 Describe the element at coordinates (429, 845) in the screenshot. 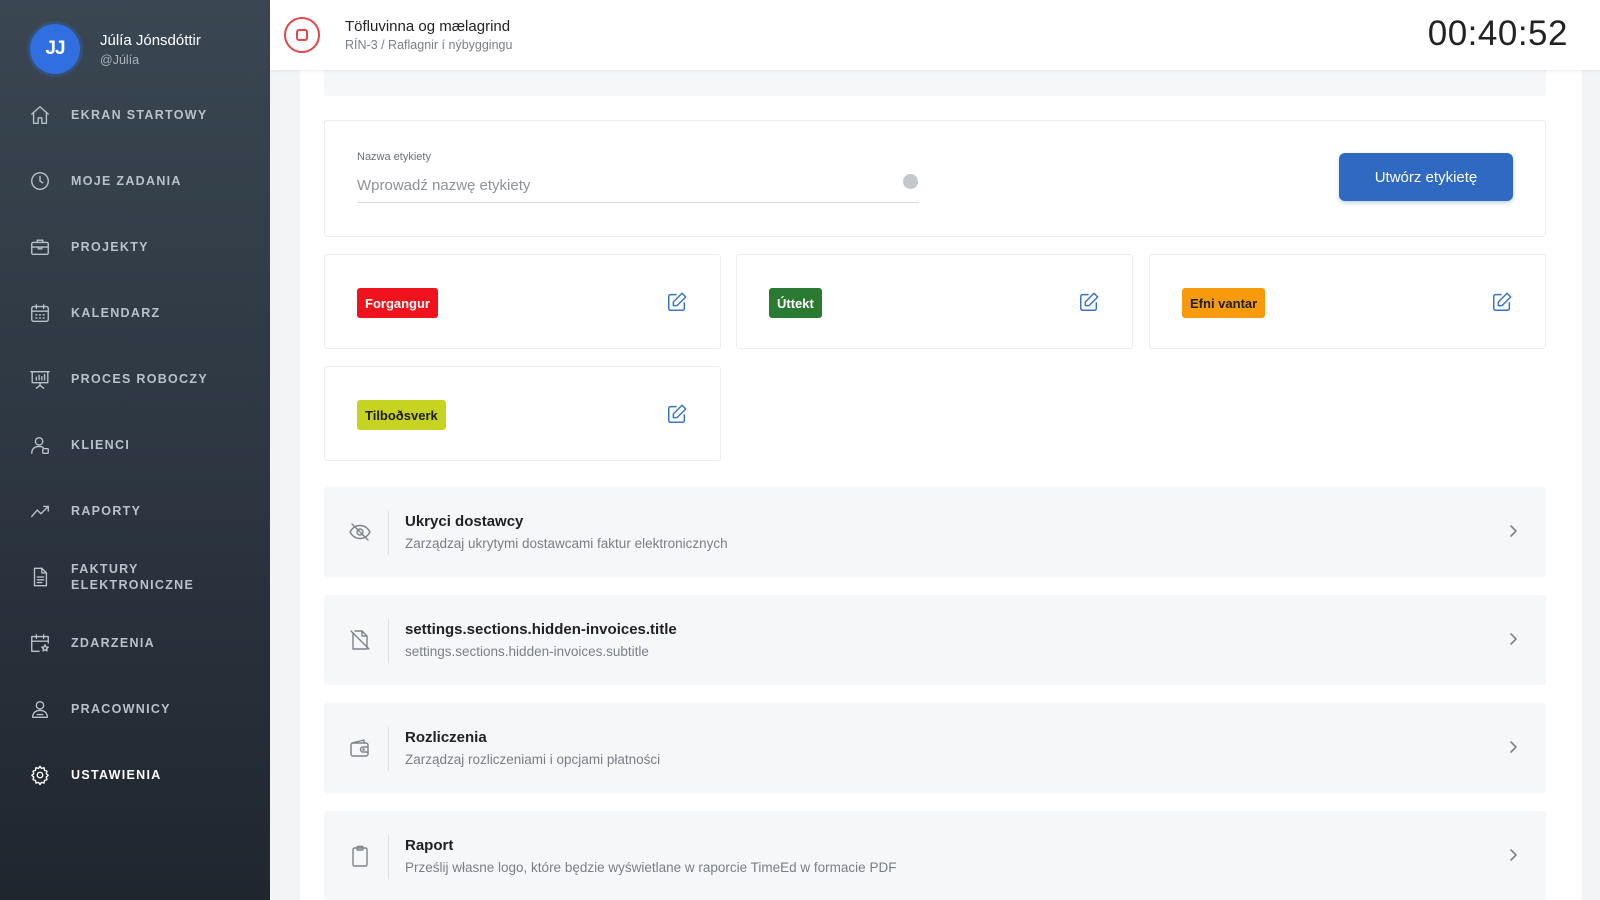

I see `section-title: Raport` at that location.